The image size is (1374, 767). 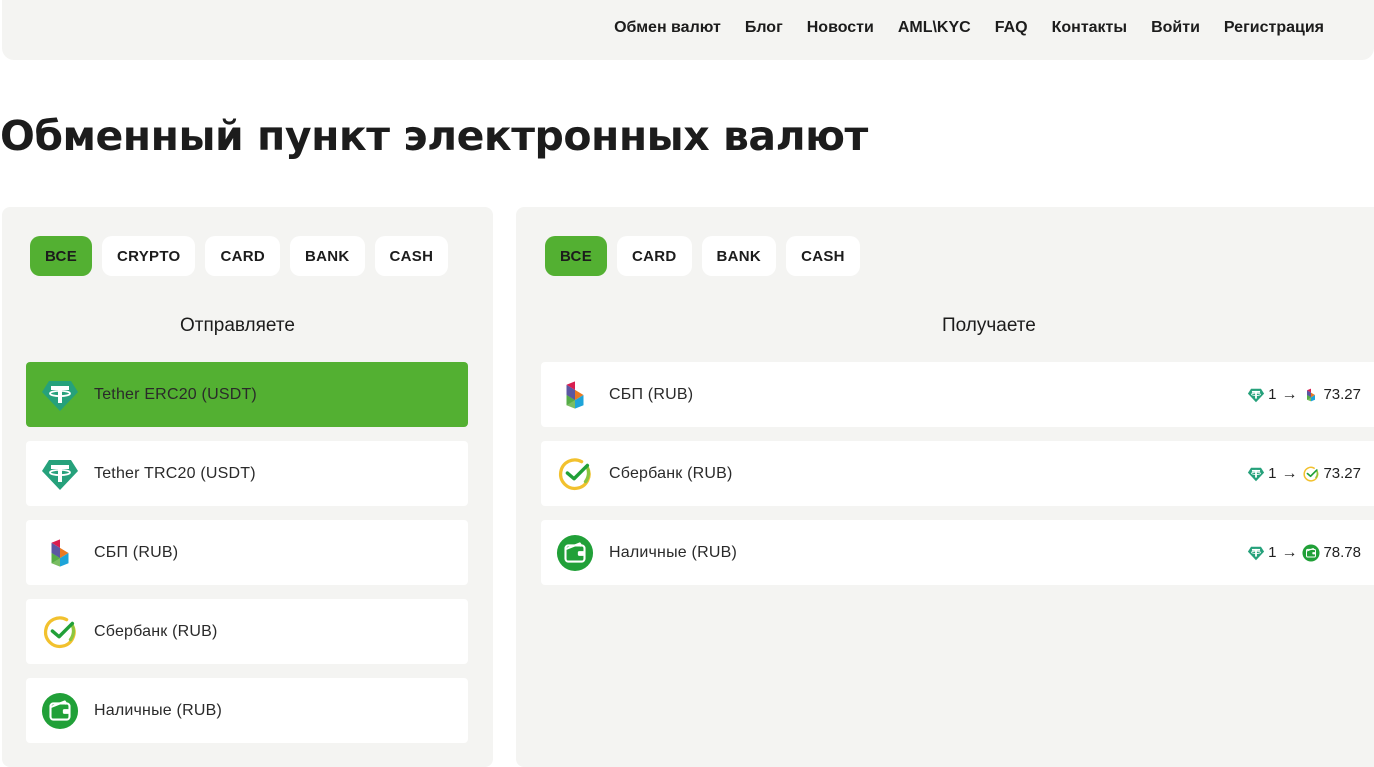 I want to click on receive-title: Получаете, so click(x=989, y=325).